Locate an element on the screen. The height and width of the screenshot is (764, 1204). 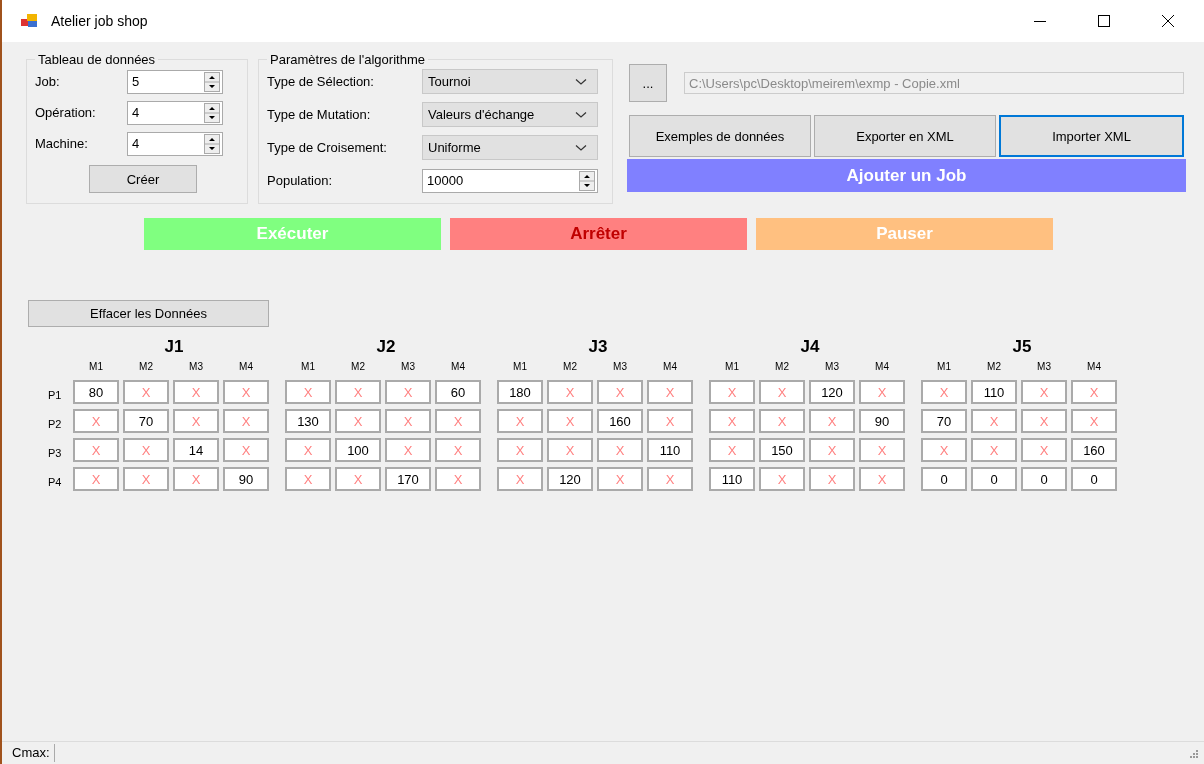
time-cell: 60 is located at coordinates (458, 392).